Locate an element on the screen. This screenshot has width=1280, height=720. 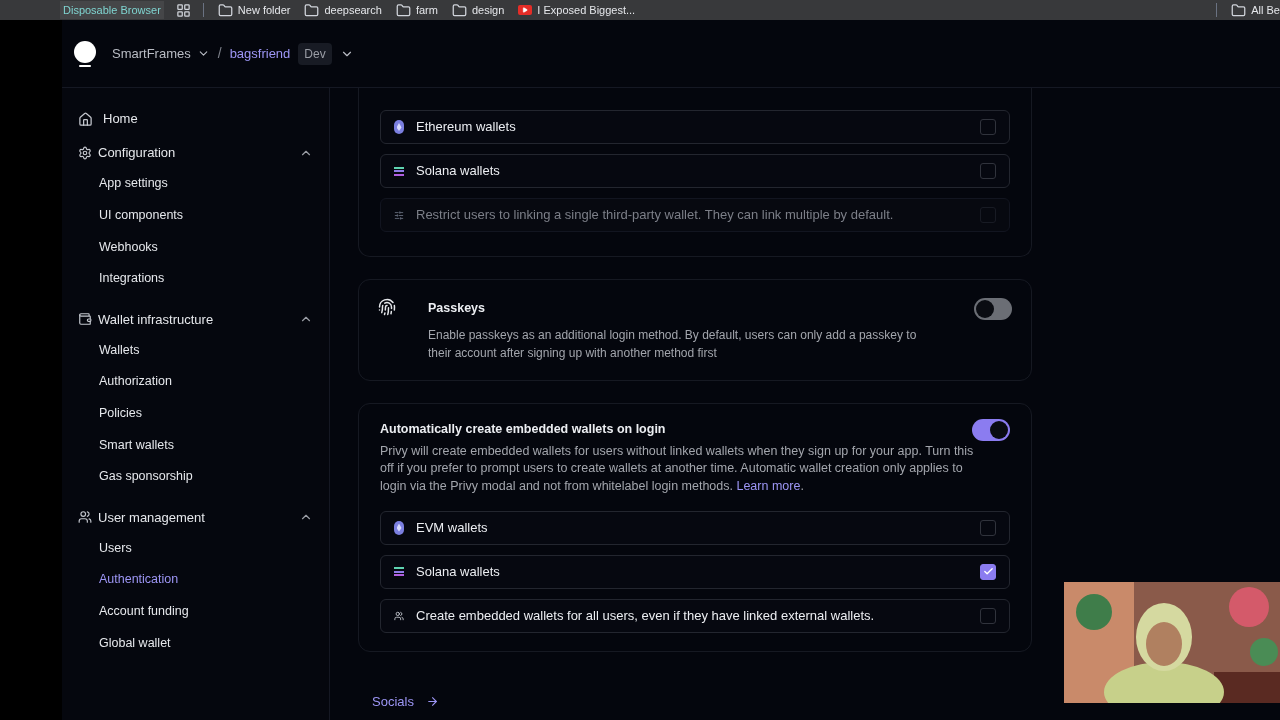
org-selector: SmartFrames is located at coordinates (161, 53).